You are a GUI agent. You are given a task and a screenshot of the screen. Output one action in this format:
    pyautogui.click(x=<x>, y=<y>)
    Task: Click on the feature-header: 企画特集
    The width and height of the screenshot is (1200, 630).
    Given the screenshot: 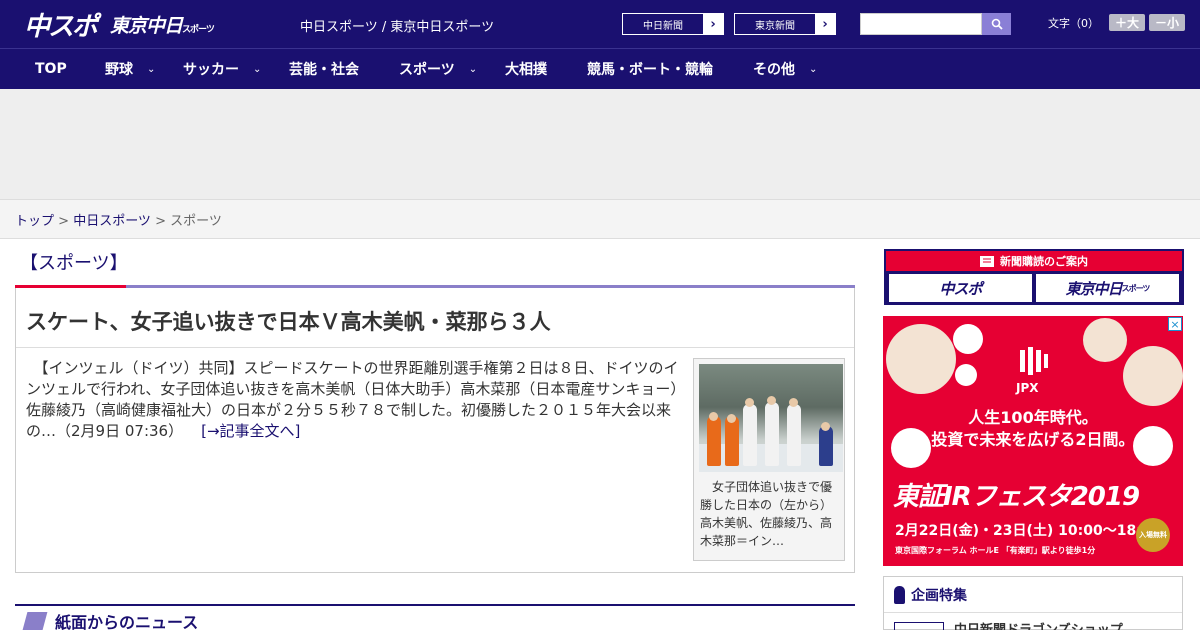 What is the action you would take?
    pyautogui.click(x=1033, y=595)
    